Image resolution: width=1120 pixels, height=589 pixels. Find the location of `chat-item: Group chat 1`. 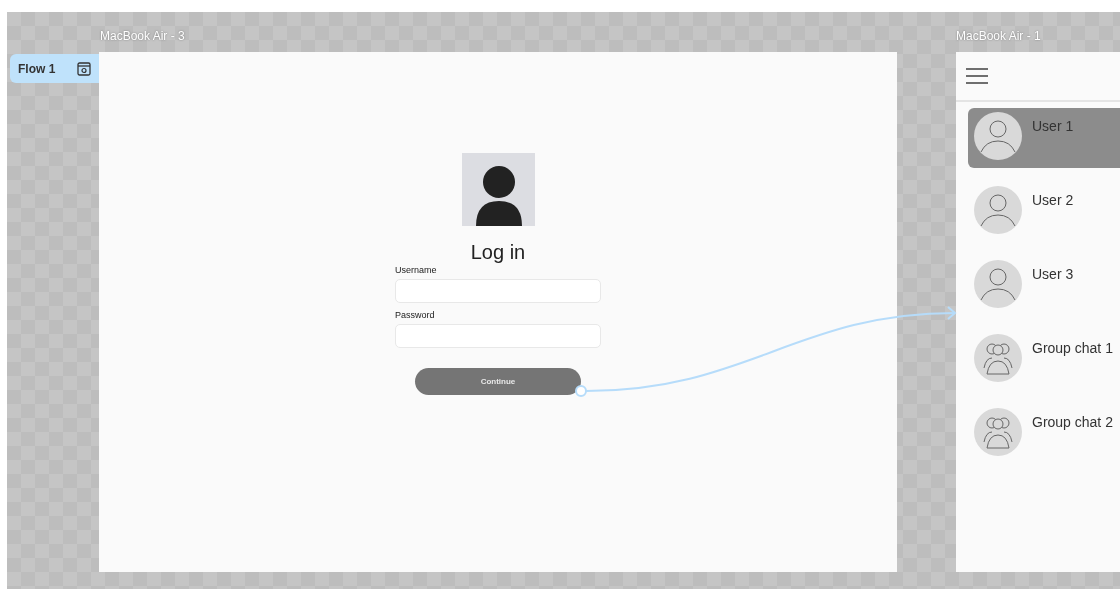

chat-item: Group chat 1 is located at coordinates (1044, 360).